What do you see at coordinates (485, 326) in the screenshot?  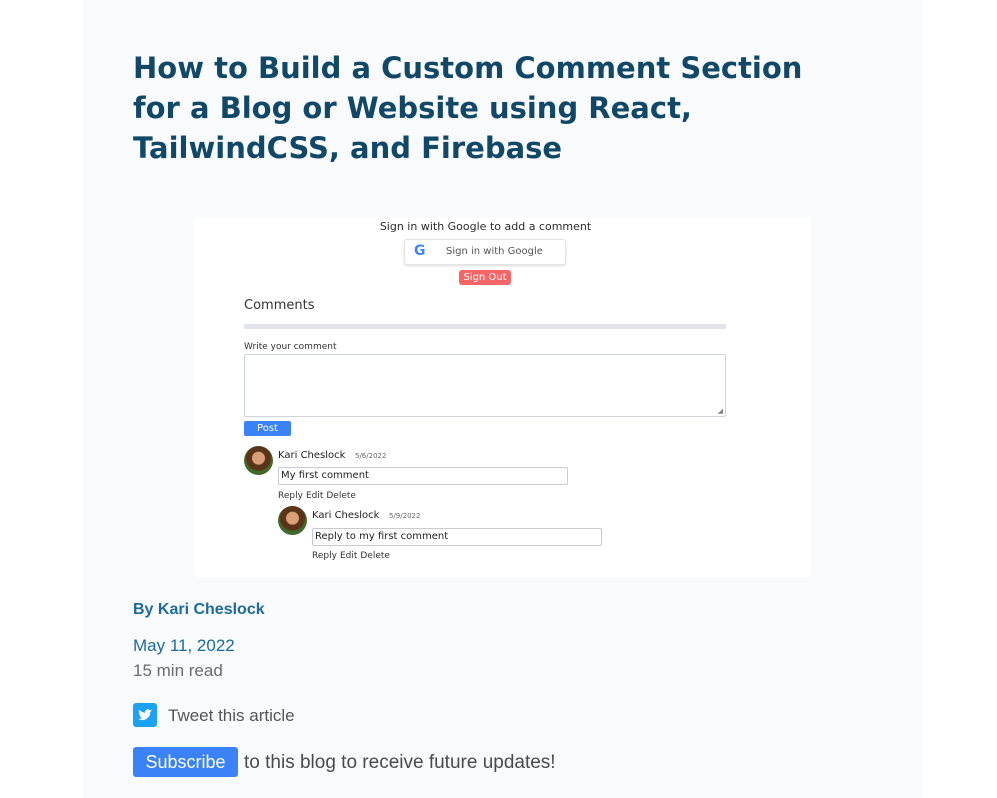 I see `divider` at bounding box center [485, 326].